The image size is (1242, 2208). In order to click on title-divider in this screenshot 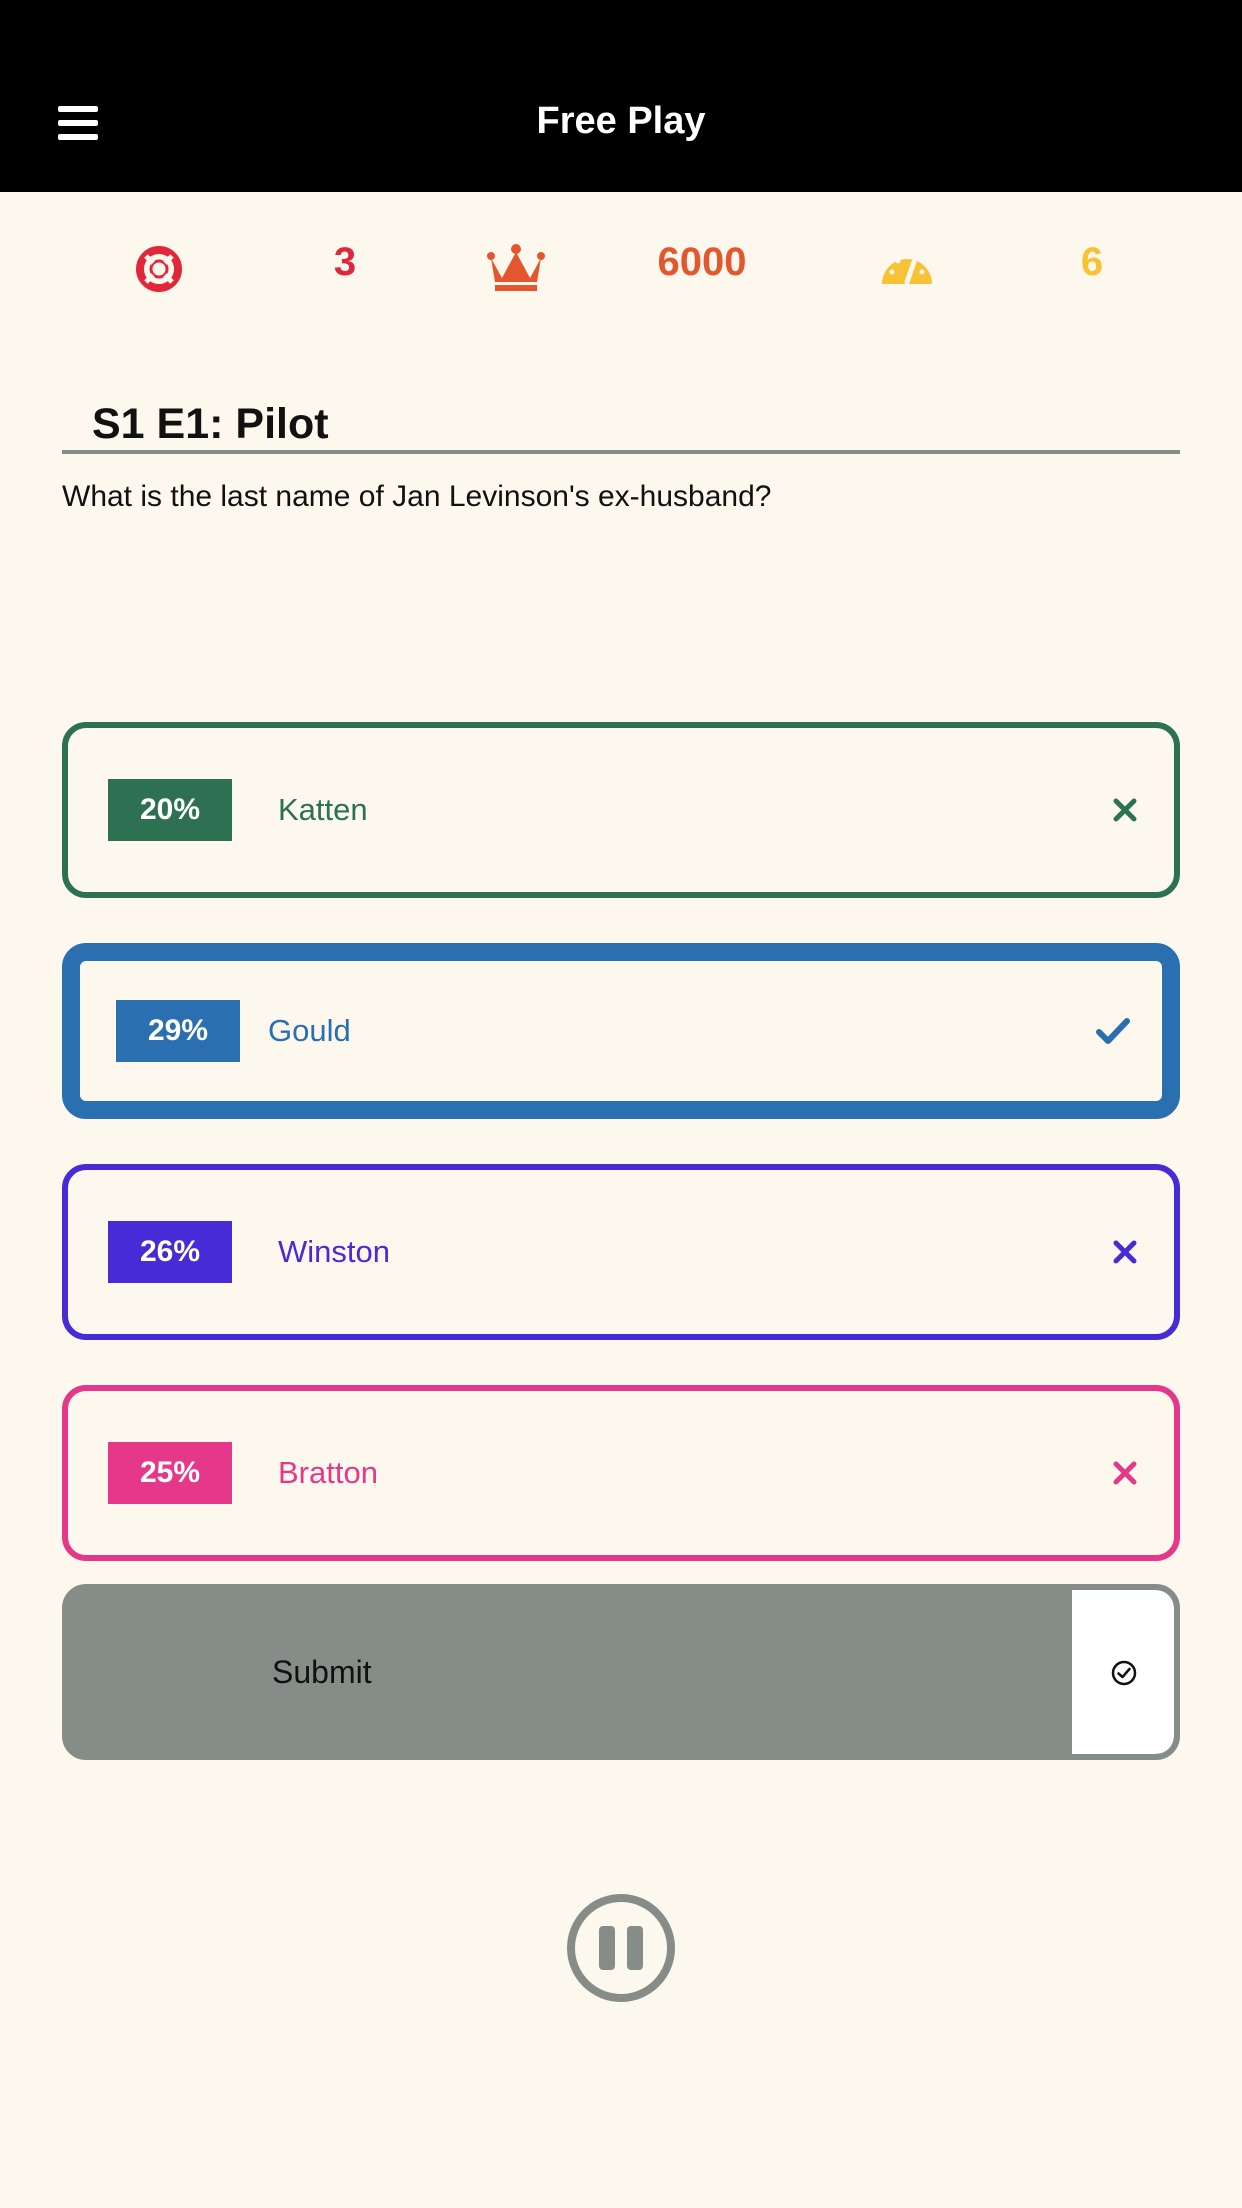, I will do `click(621, 452)`.